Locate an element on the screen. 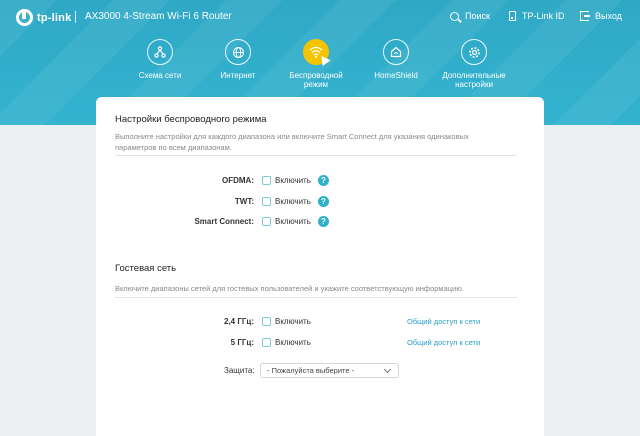 The width and height of the screenshot is (640, 436). globe-icon is located at coordinates (238, 52).